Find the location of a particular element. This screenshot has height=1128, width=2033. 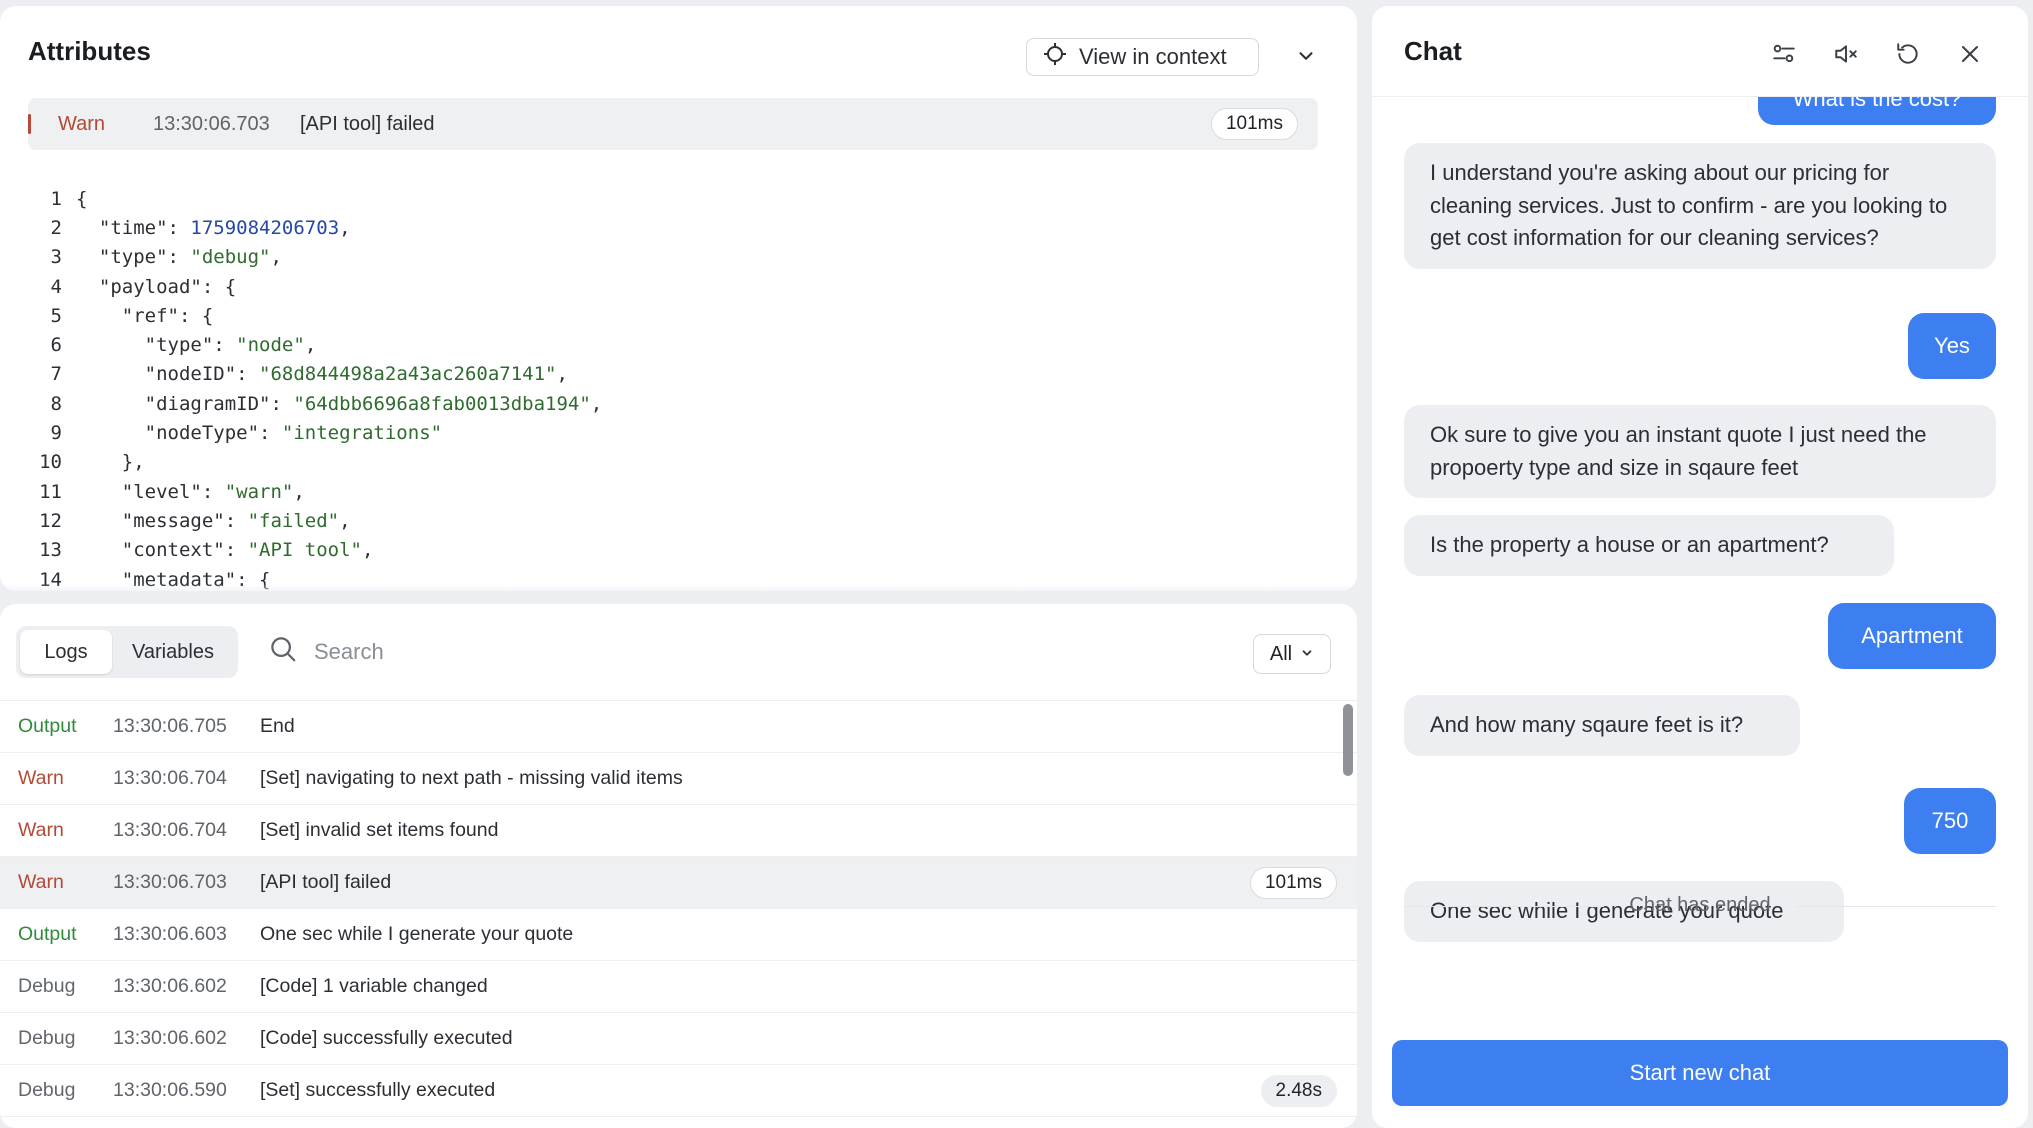

sliders-icon is located at coordinates (1784, 56).